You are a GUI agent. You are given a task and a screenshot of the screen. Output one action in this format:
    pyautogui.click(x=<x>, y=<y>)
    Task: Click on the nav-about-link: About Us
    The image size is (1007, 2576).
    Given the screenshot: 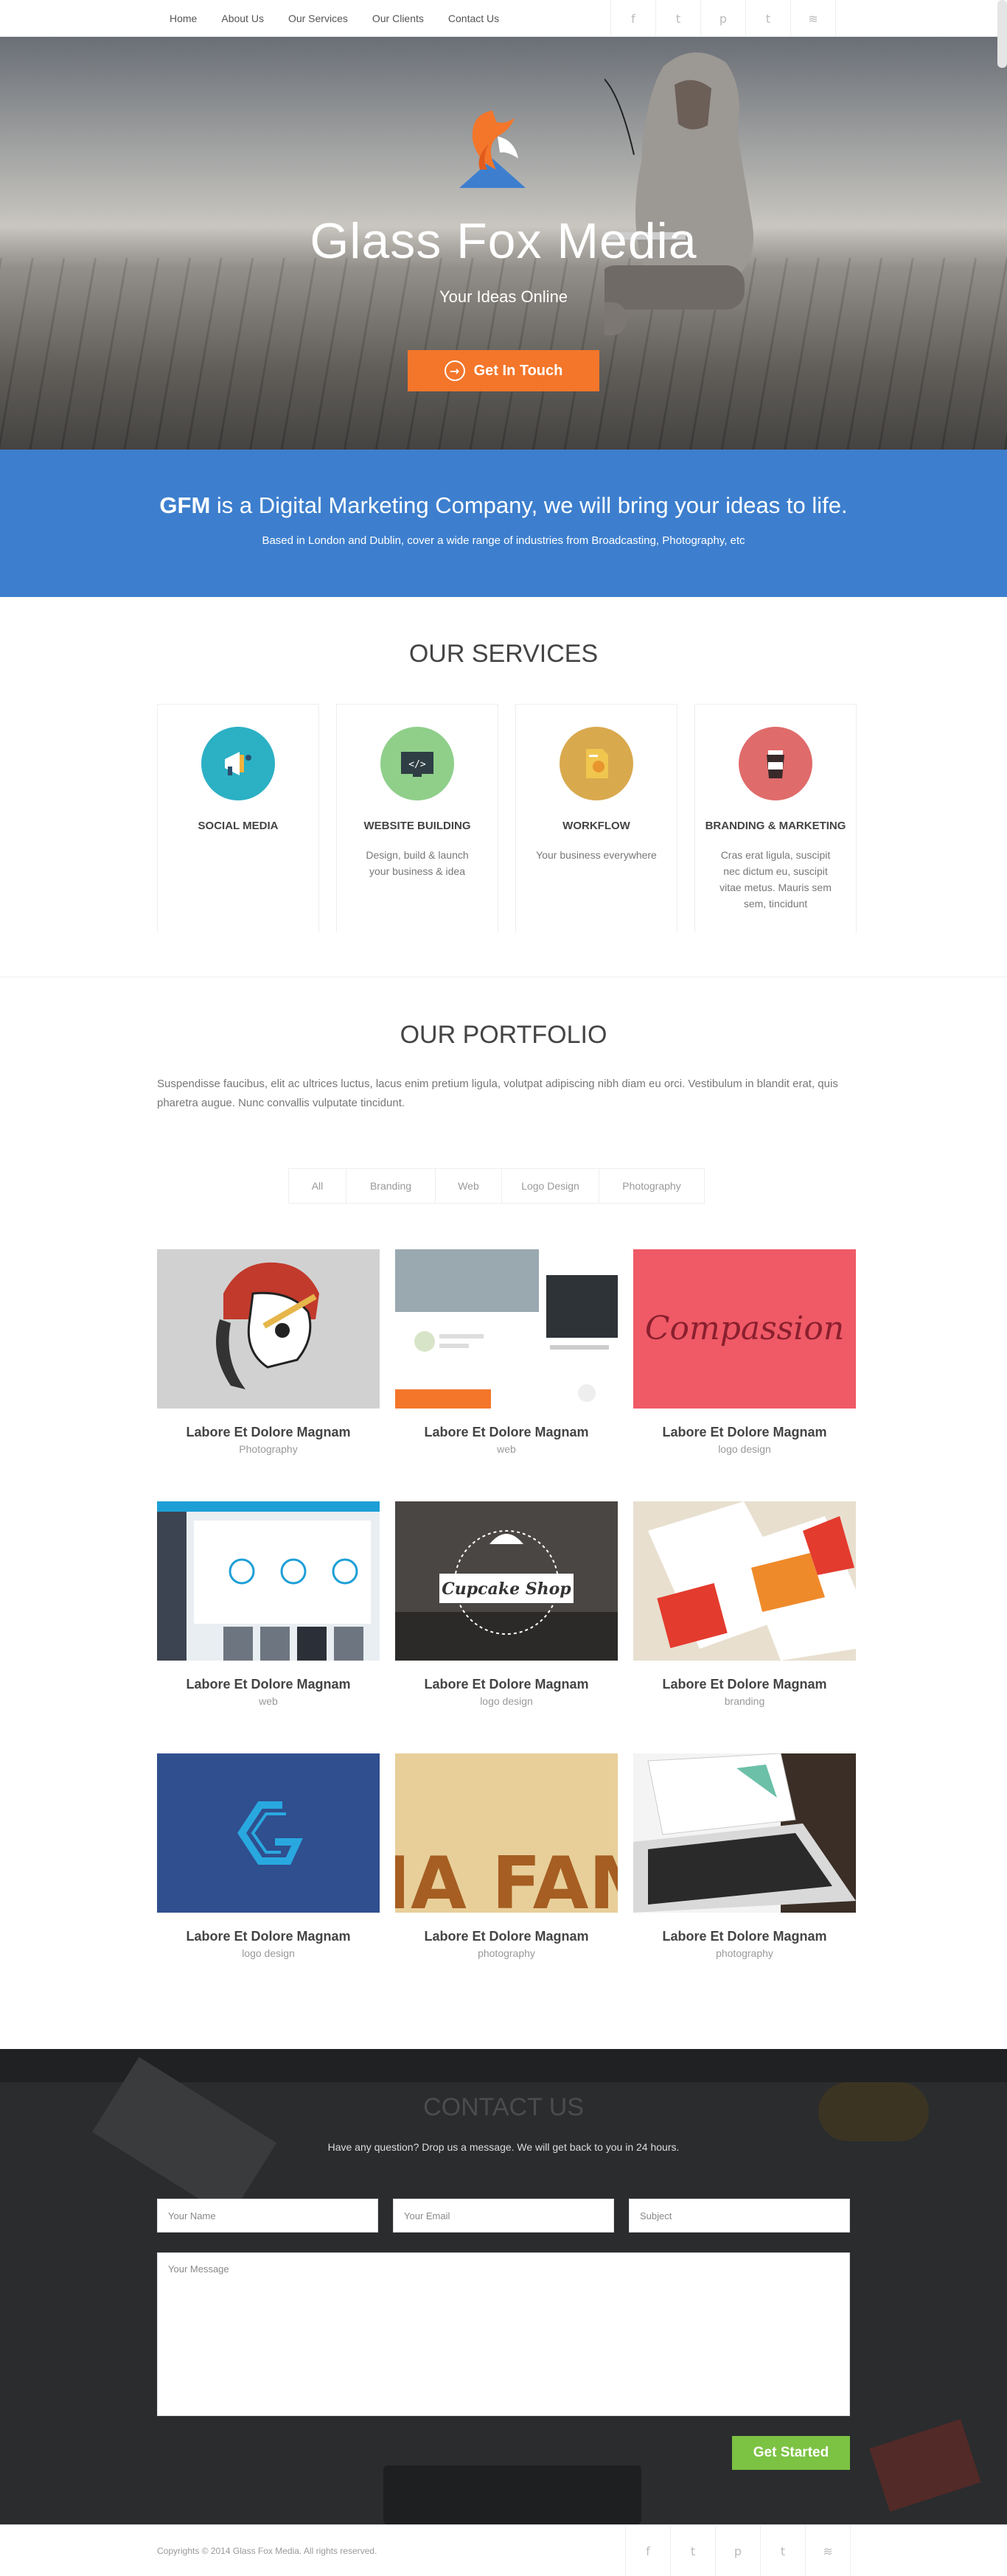 What is the action you would take?
    pyautogui.click(x=242, y=18)
    